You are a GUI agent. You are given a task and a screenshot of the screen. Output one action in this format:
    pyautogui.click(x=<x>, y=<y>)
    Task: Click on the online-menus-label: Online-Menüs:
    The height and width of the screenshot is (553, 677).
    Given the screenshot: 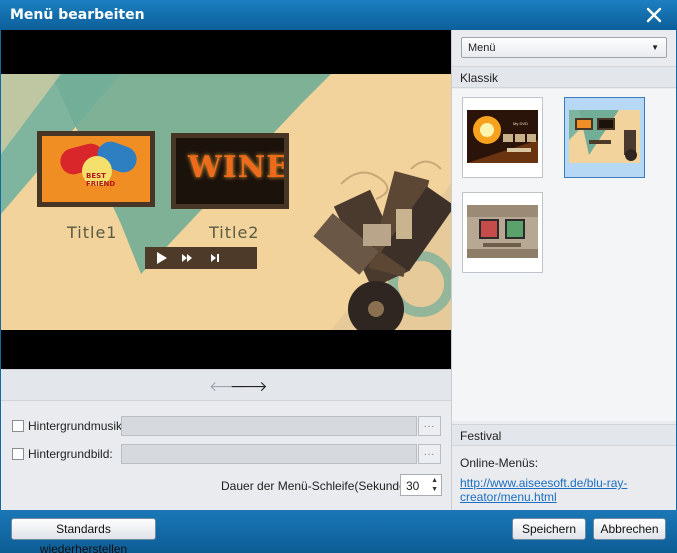 What is the action you would take?
    pyautogui.click(x=499, y=463)
    